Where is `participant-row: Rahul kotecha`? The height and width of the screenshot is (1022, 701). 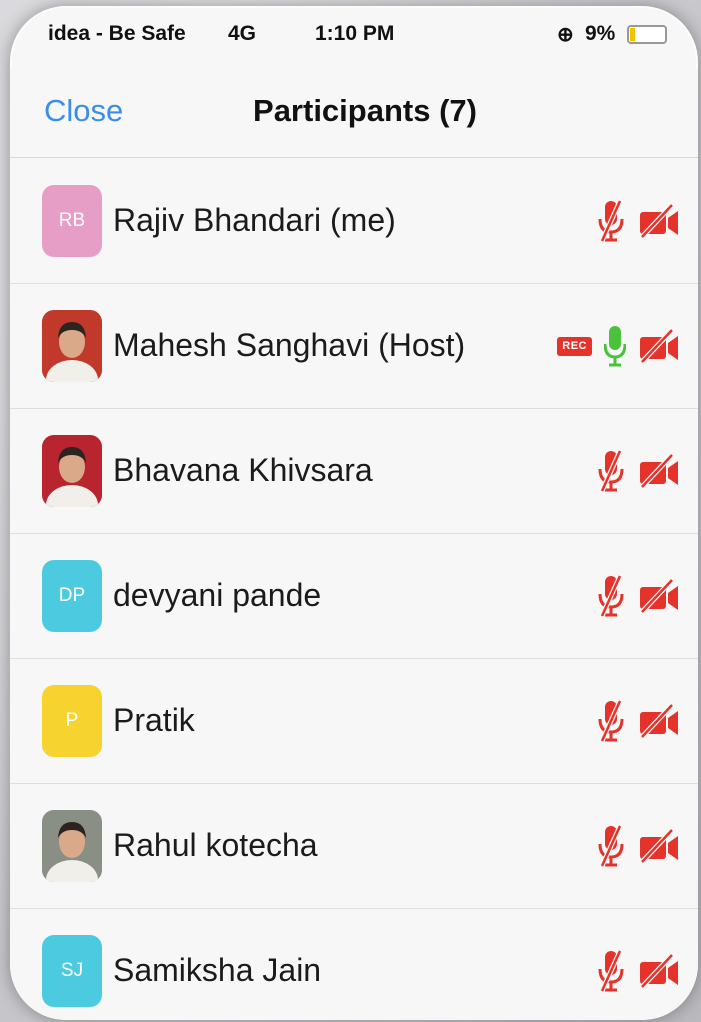
participant-row: Rahul kotecha is located at coordinates (354, 846).